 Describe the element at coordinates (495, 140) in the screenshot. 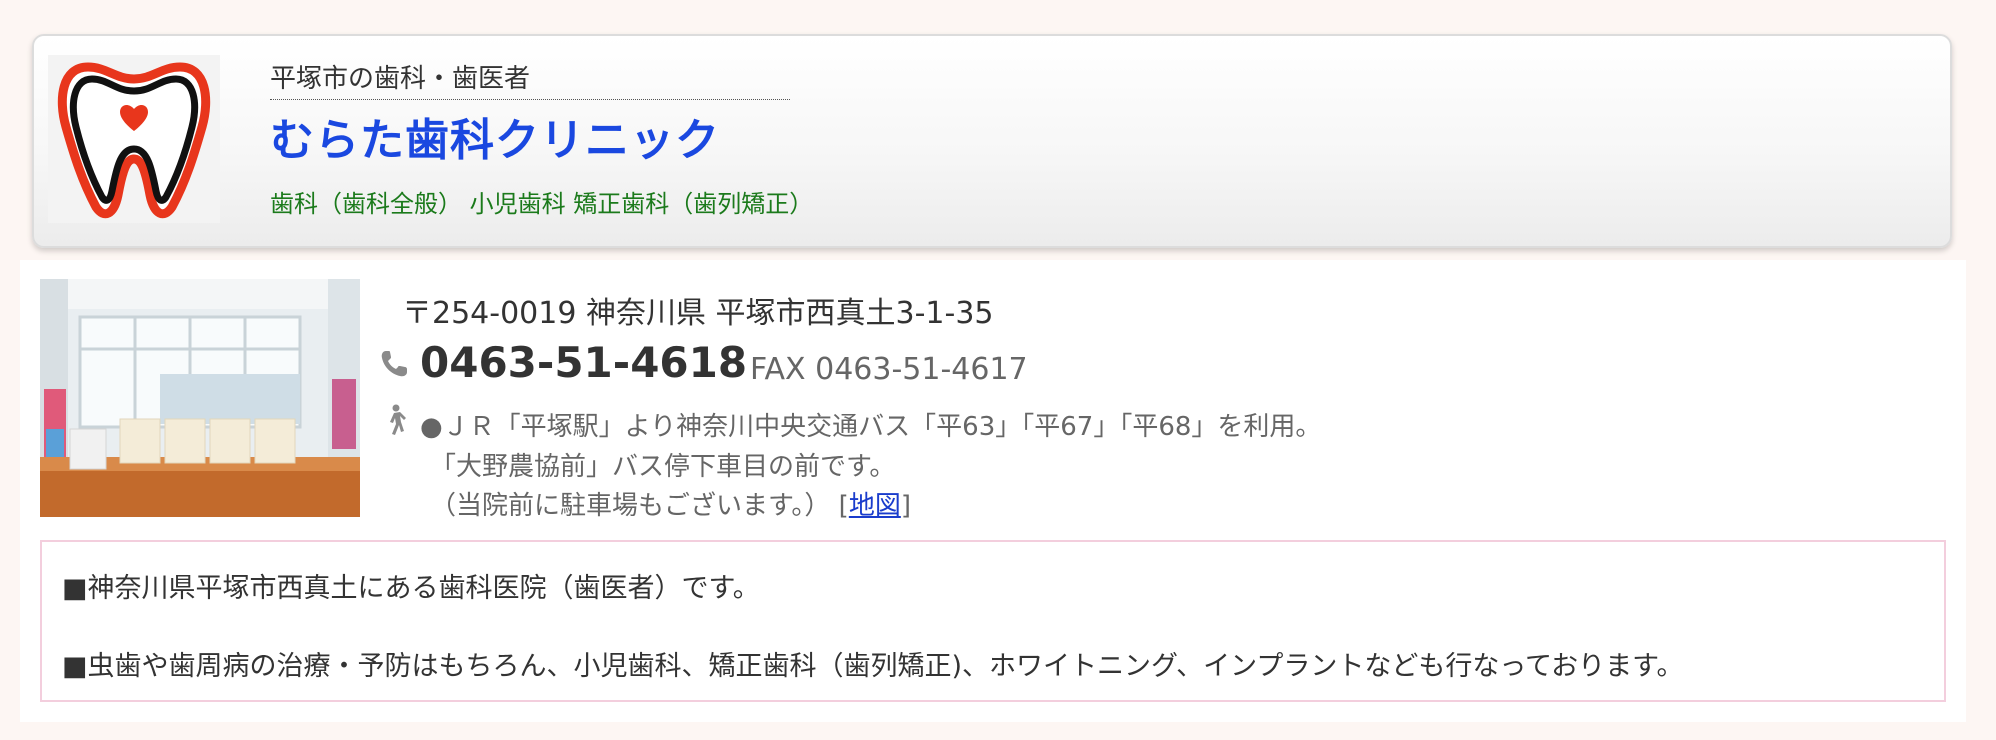

I see `clinic-name: むらた歯科クリニック` at that location.